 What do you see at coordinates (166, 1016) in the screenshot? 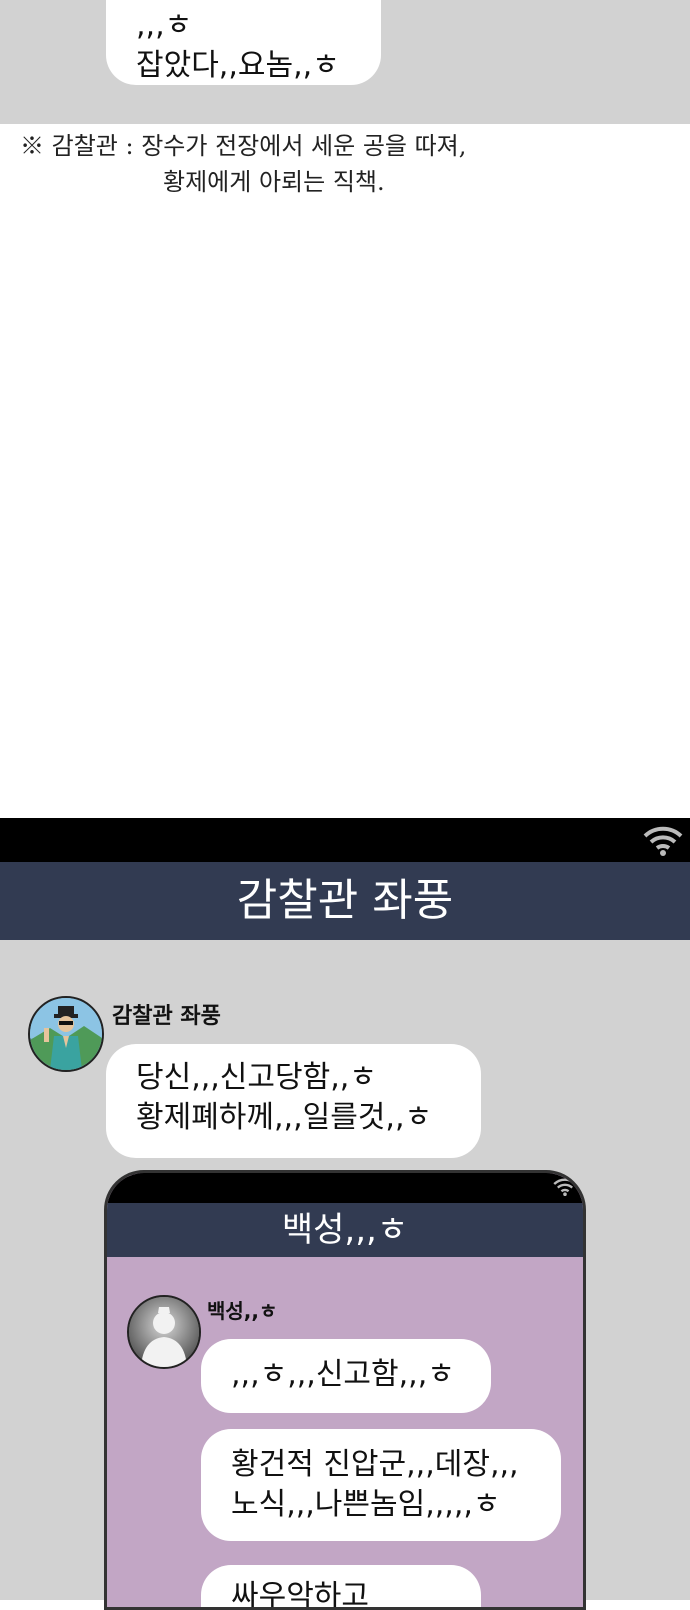
I see `sender-name: 감찰관 좌풍` at bounding box center [166, 1016].